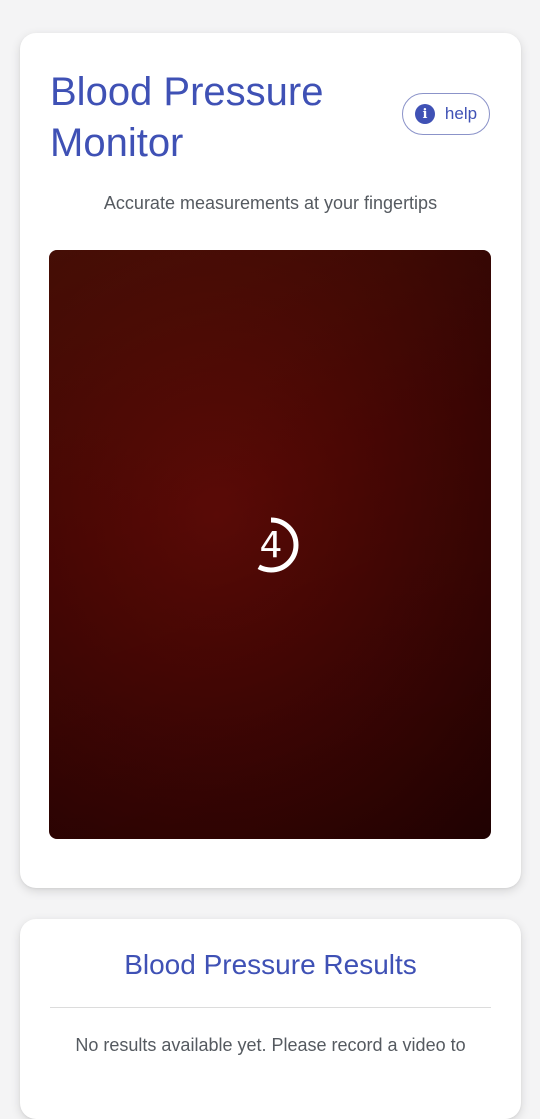 This screenshot has height=1119, width=540. What do you see at coordinates (270, 203) in the screenshot?
I see `page-subtitle: Accurate measurements at your fingertips` at bounding box center [270, 203].